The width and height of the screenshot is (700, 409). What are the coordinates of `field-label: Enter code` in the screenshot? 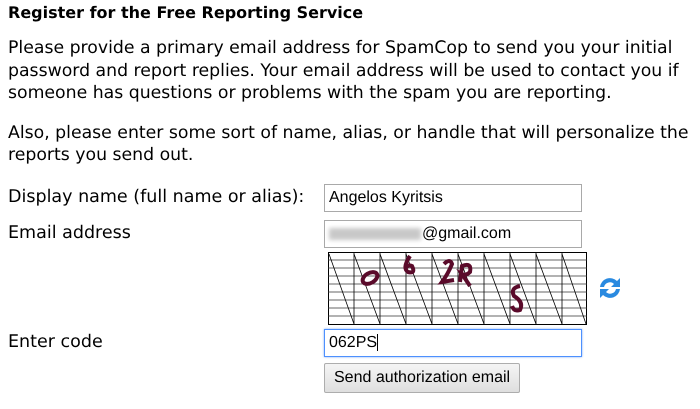 It's located at (56, 342).